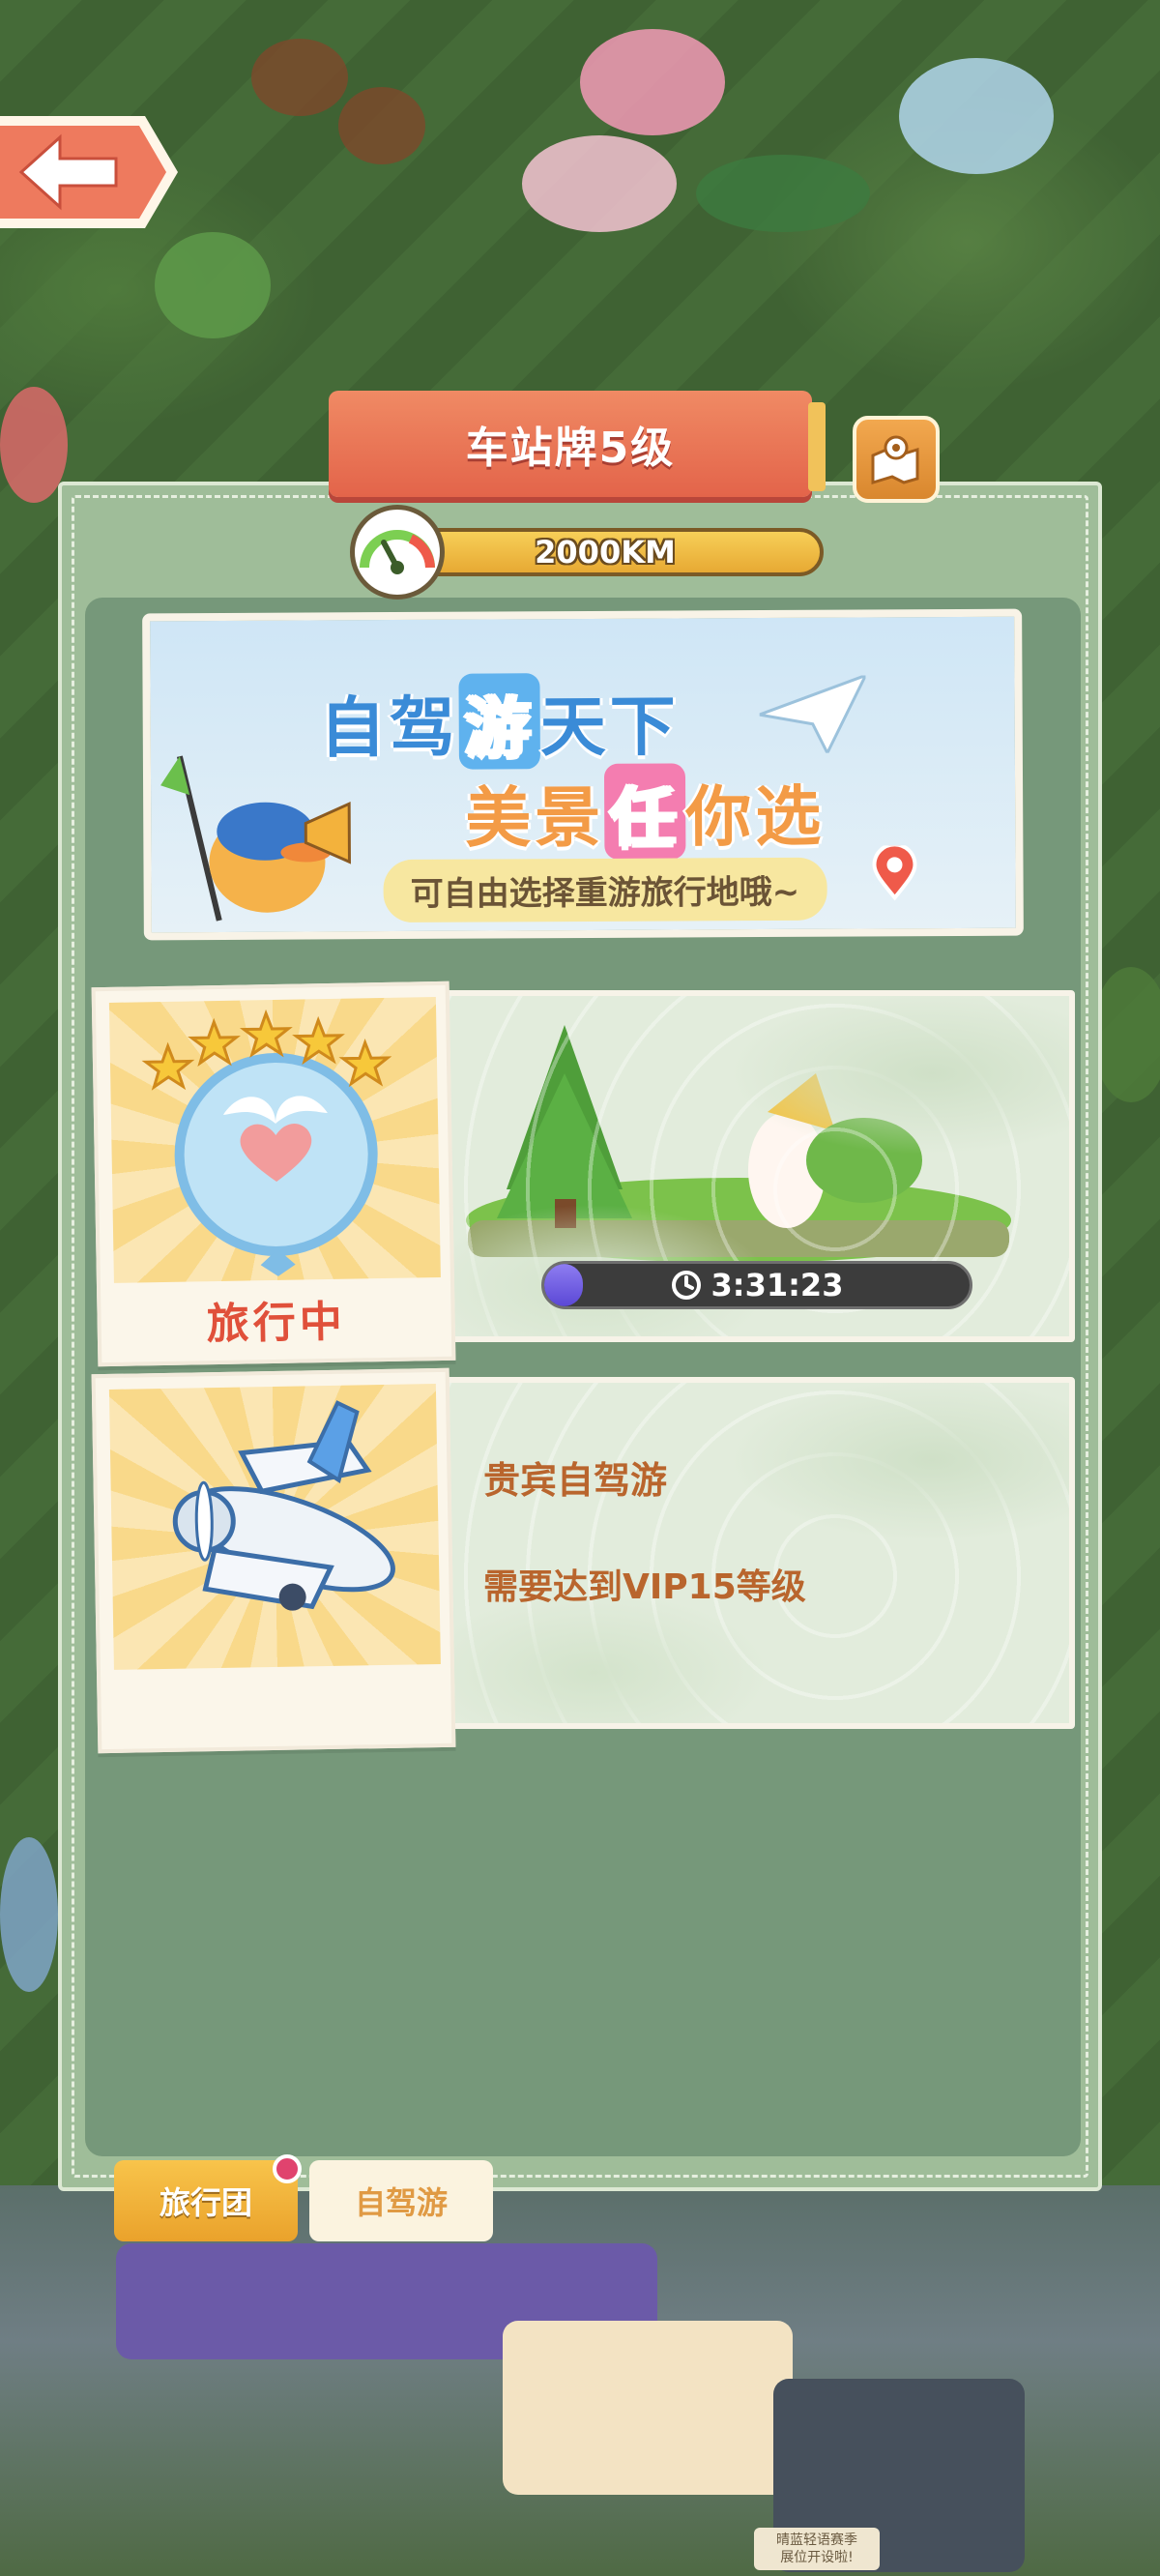 This screenshot has height=2576, width=1160. I want to click on destination-thumbnail, so click(274, 1560).